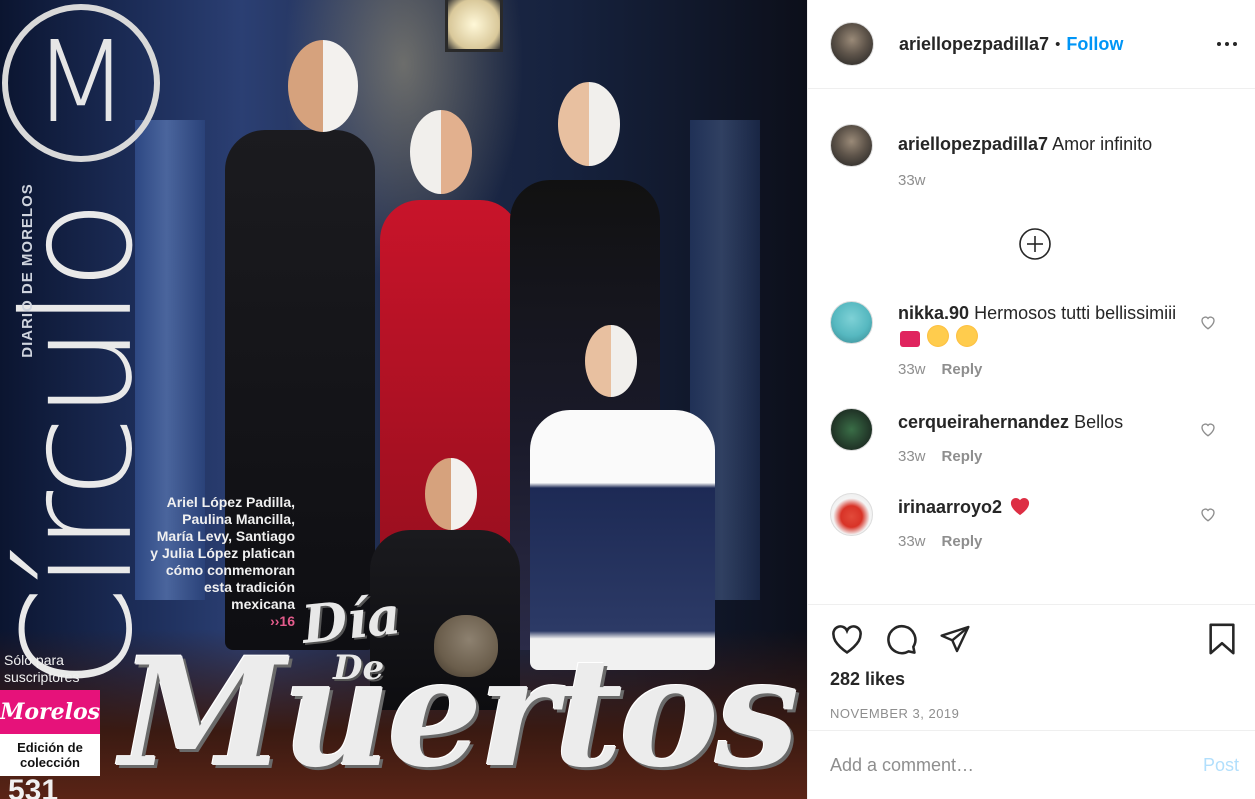  I want to click on share-paper-plane-icon, so click(955, 639).